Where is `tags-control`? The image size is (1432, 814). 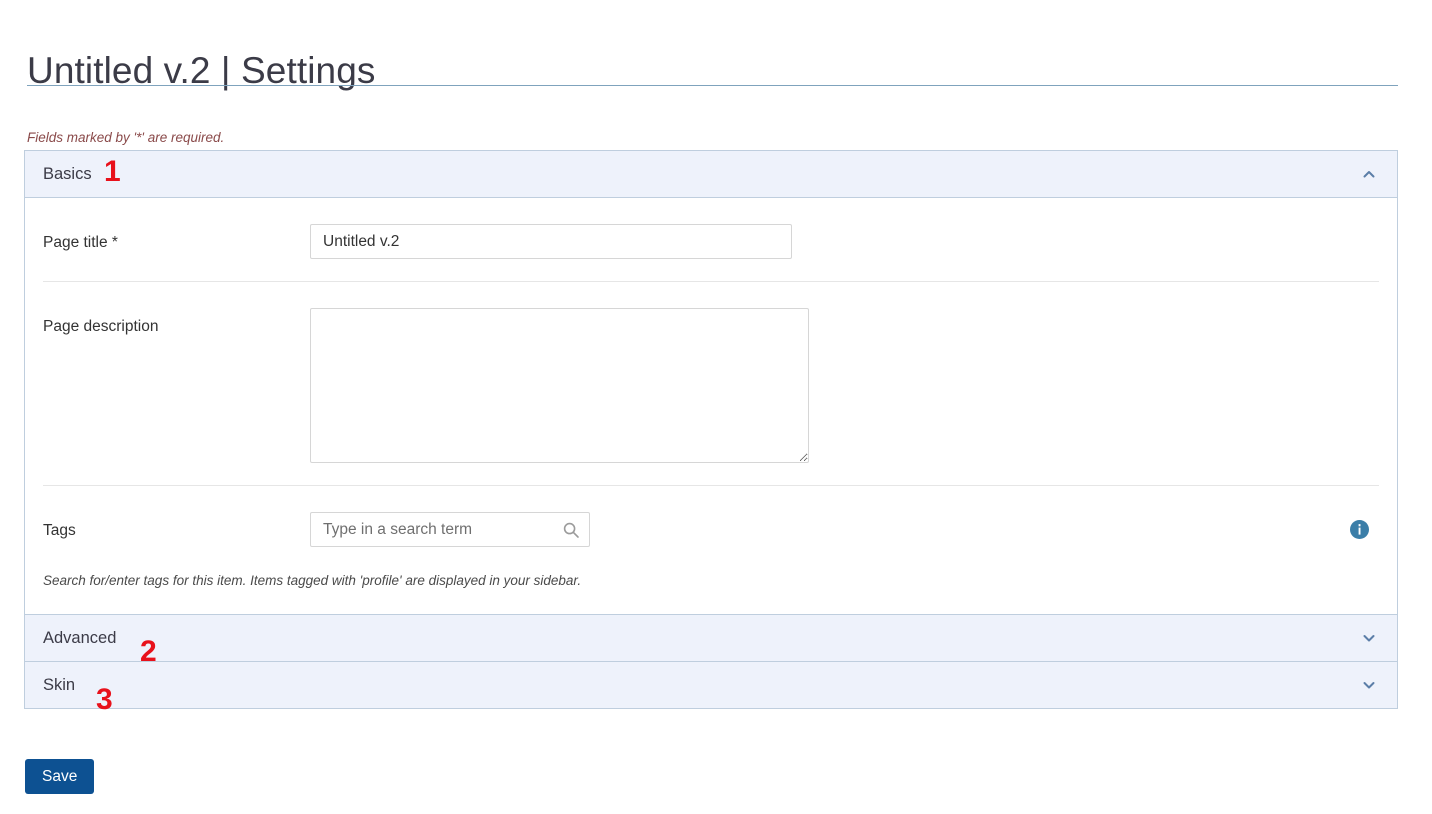
tags-control is located at coordinates (844, 529).